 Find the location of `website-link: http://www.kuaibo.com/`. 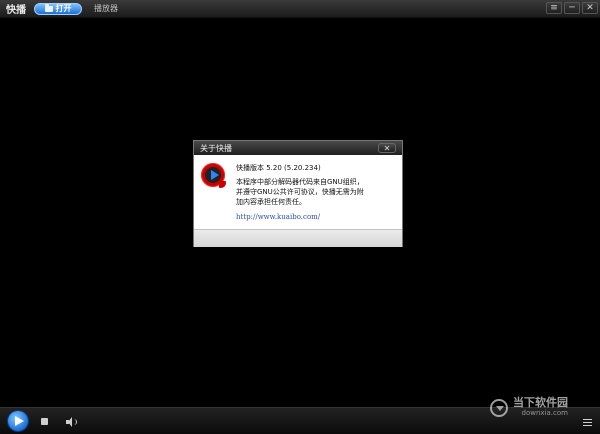

website-link: http://www.kuaibo.com/ is located at coordinates (278, 217).